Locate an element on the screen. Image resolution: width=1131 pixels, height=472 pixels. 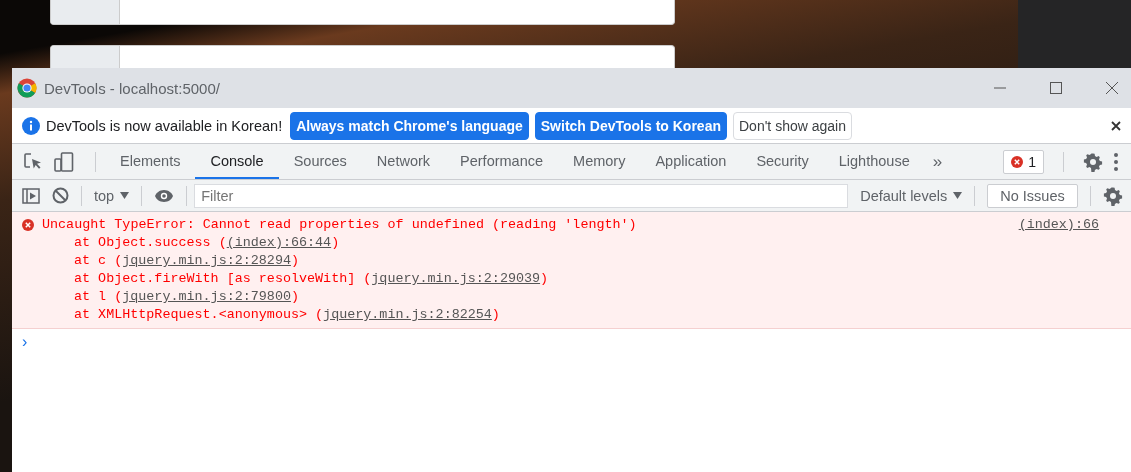
stack-frame: at l (jquery.min.js:2:79800) is located at coordinates (560, 297).